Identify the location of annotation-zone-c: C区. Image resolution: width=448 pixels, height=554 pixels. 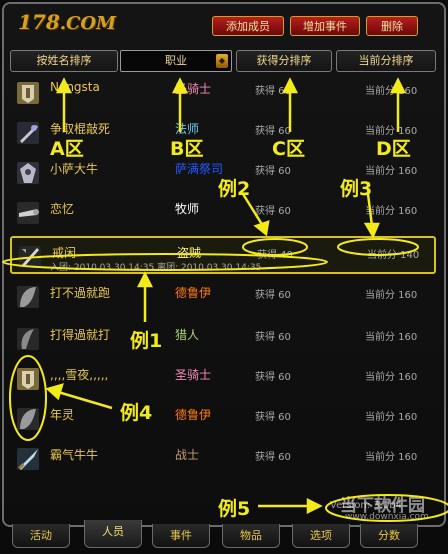
(288, 149).